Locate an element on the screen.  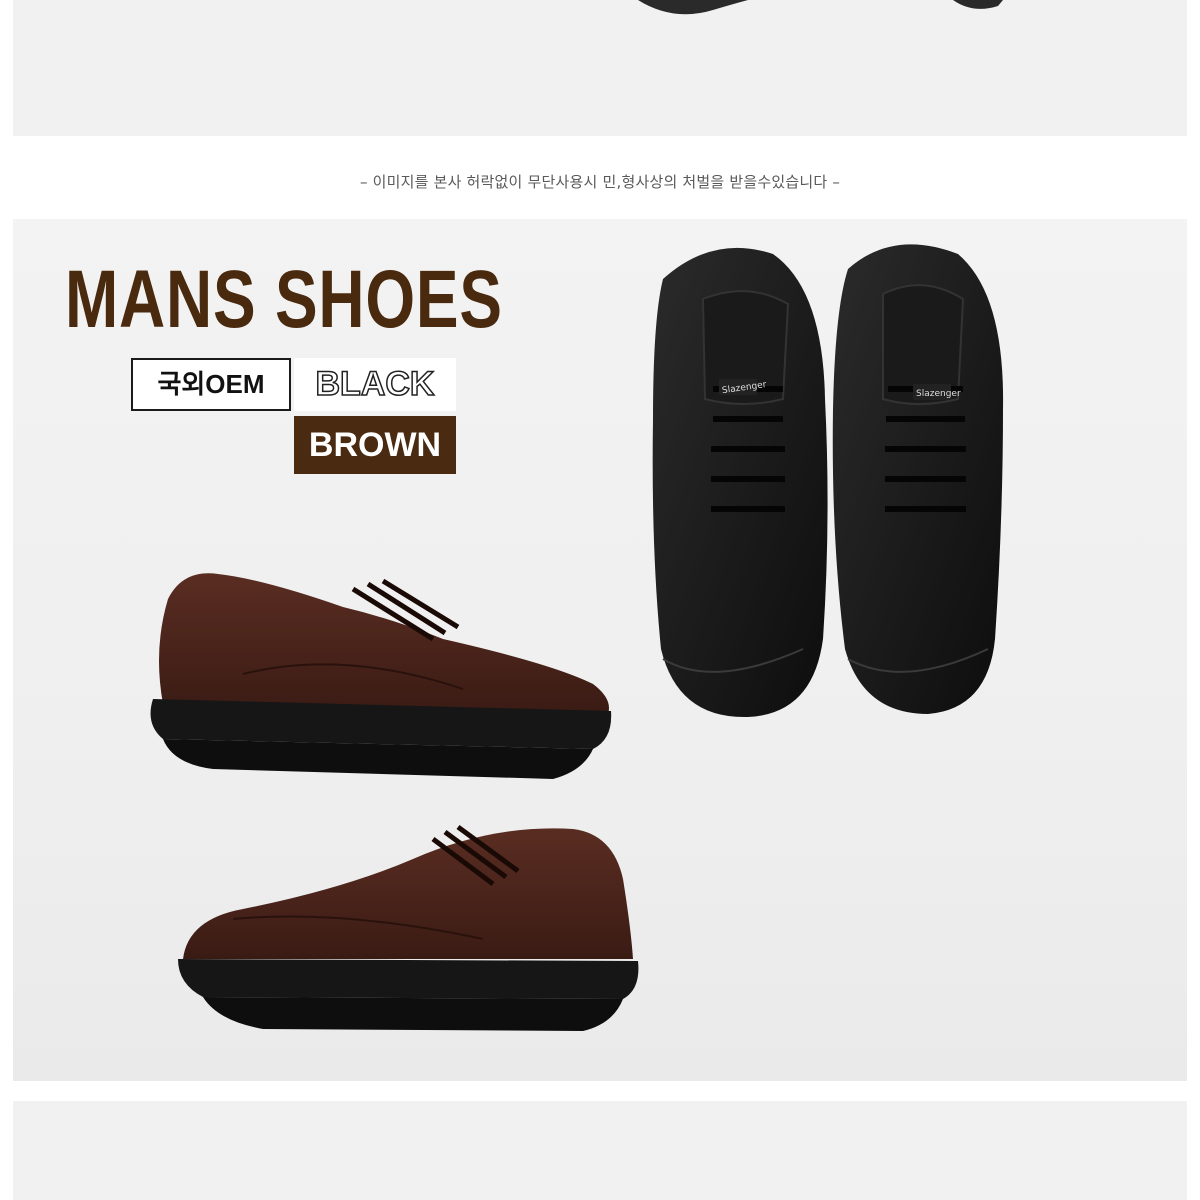
black-shoe-right: Slazenger is located at coordinates (918, 479).